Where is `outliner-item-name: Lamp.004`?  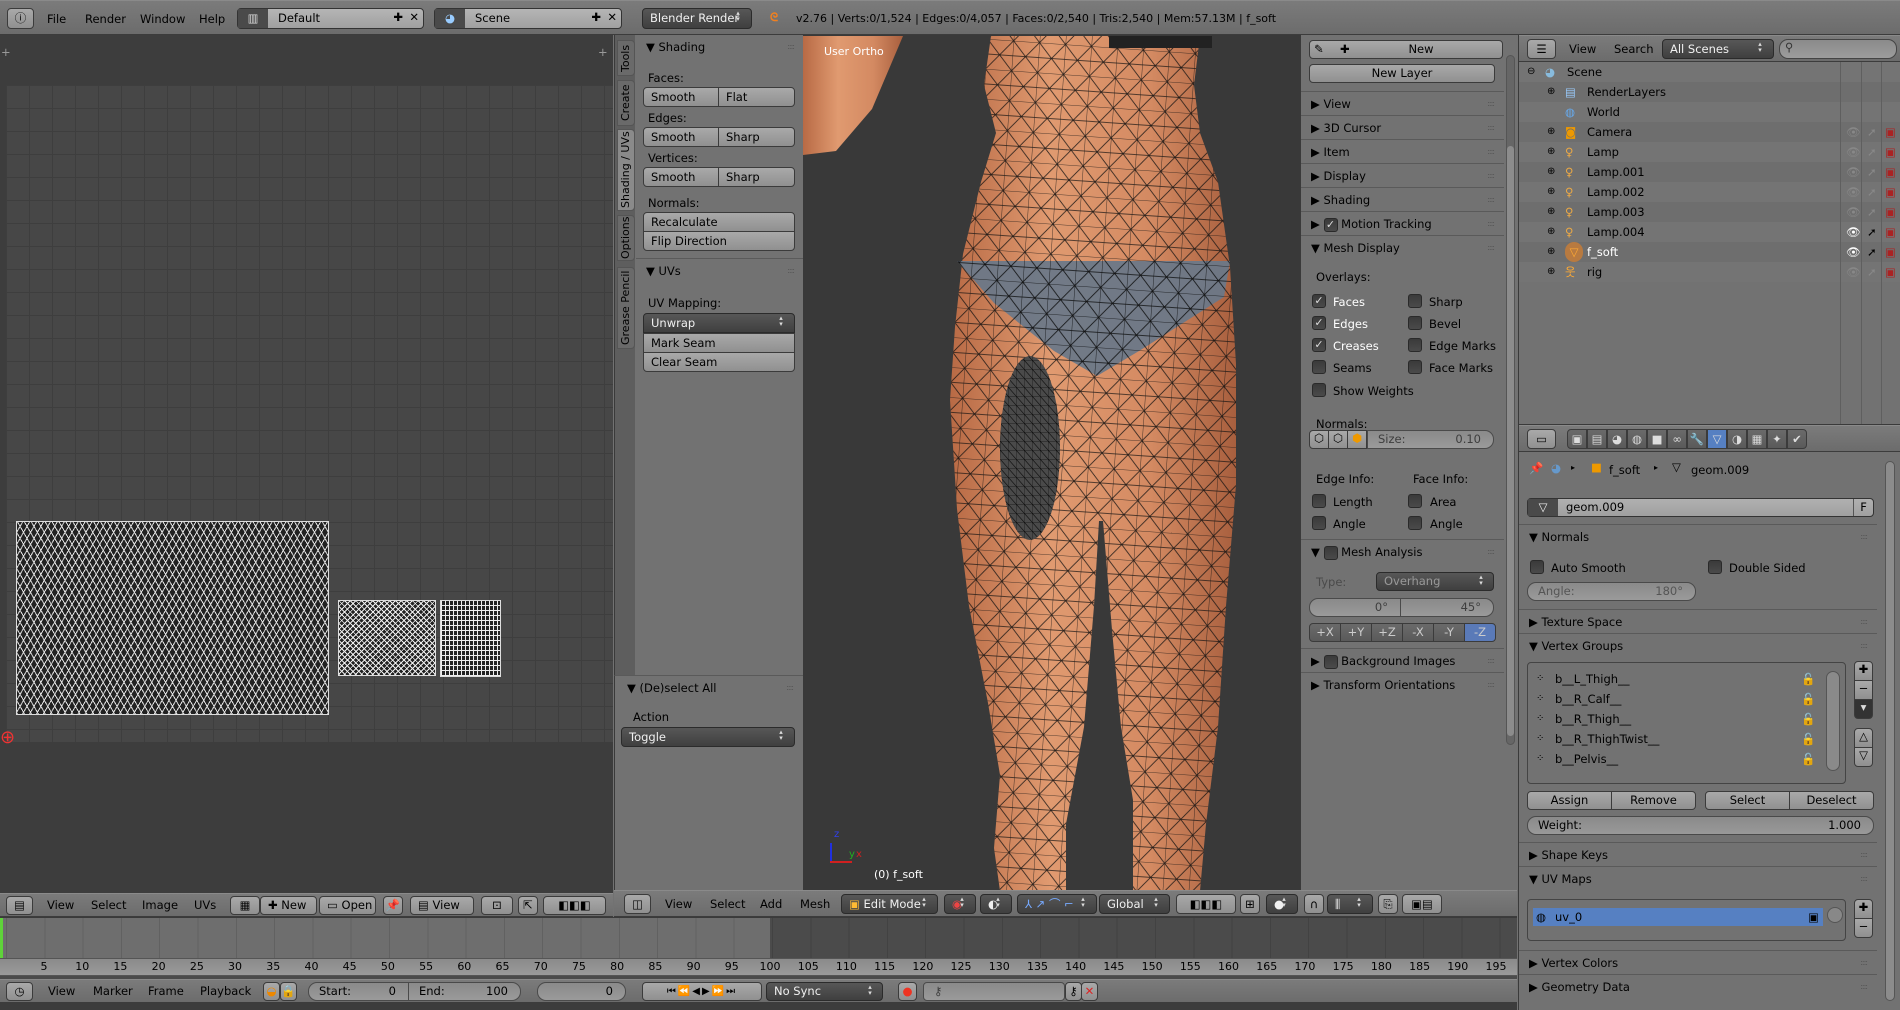
outliner-item-name: Lamp.004 is located at coordinates (1616, 232).